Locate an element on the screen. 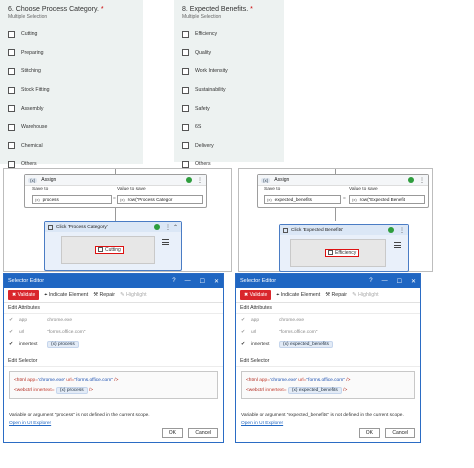 This screenshot has width=474, height=468. option-safety: Safety is located at coordinates (229, 108).